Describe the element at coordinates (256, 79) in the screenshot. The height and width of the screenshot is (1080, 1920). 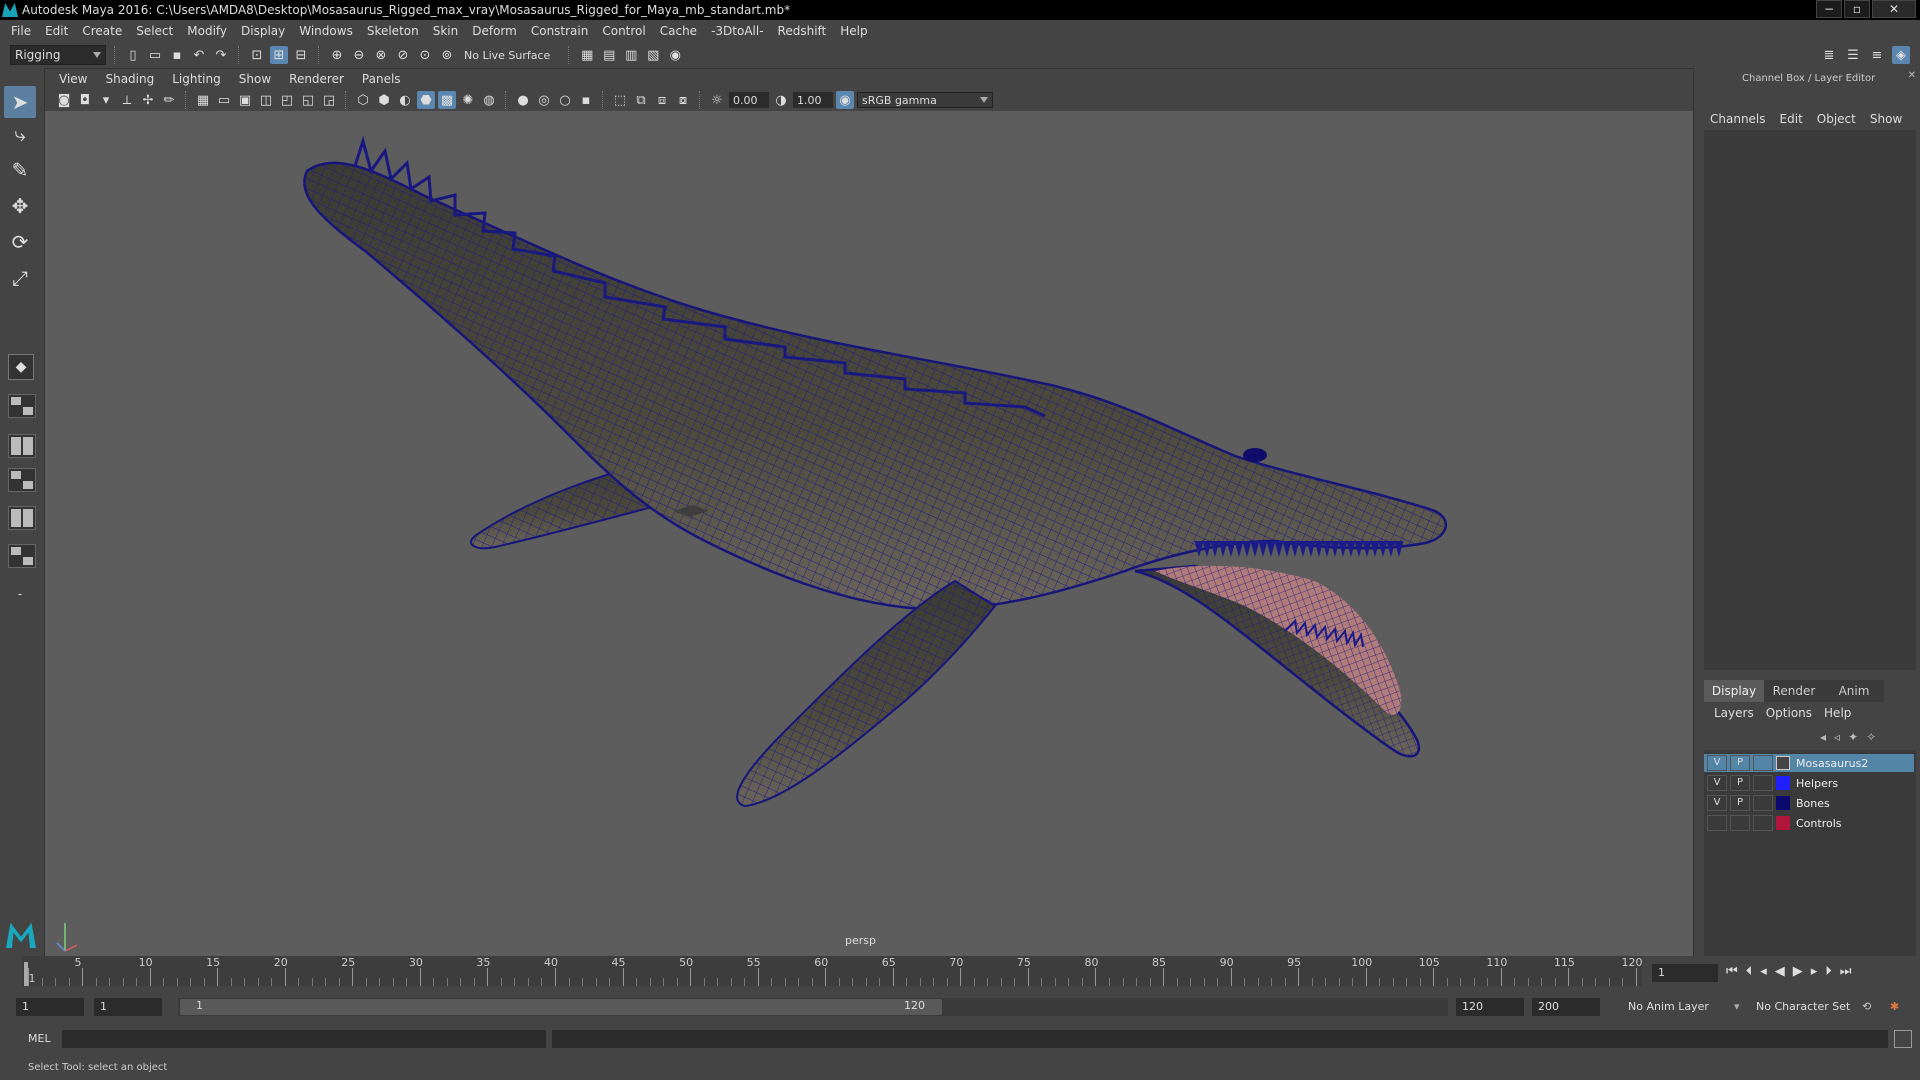
I see `panel-menu-show: Show` at that location.